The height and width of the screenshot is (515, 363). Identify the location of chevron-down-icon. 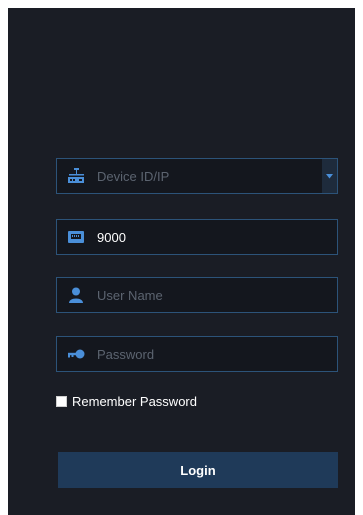
(329, 175).